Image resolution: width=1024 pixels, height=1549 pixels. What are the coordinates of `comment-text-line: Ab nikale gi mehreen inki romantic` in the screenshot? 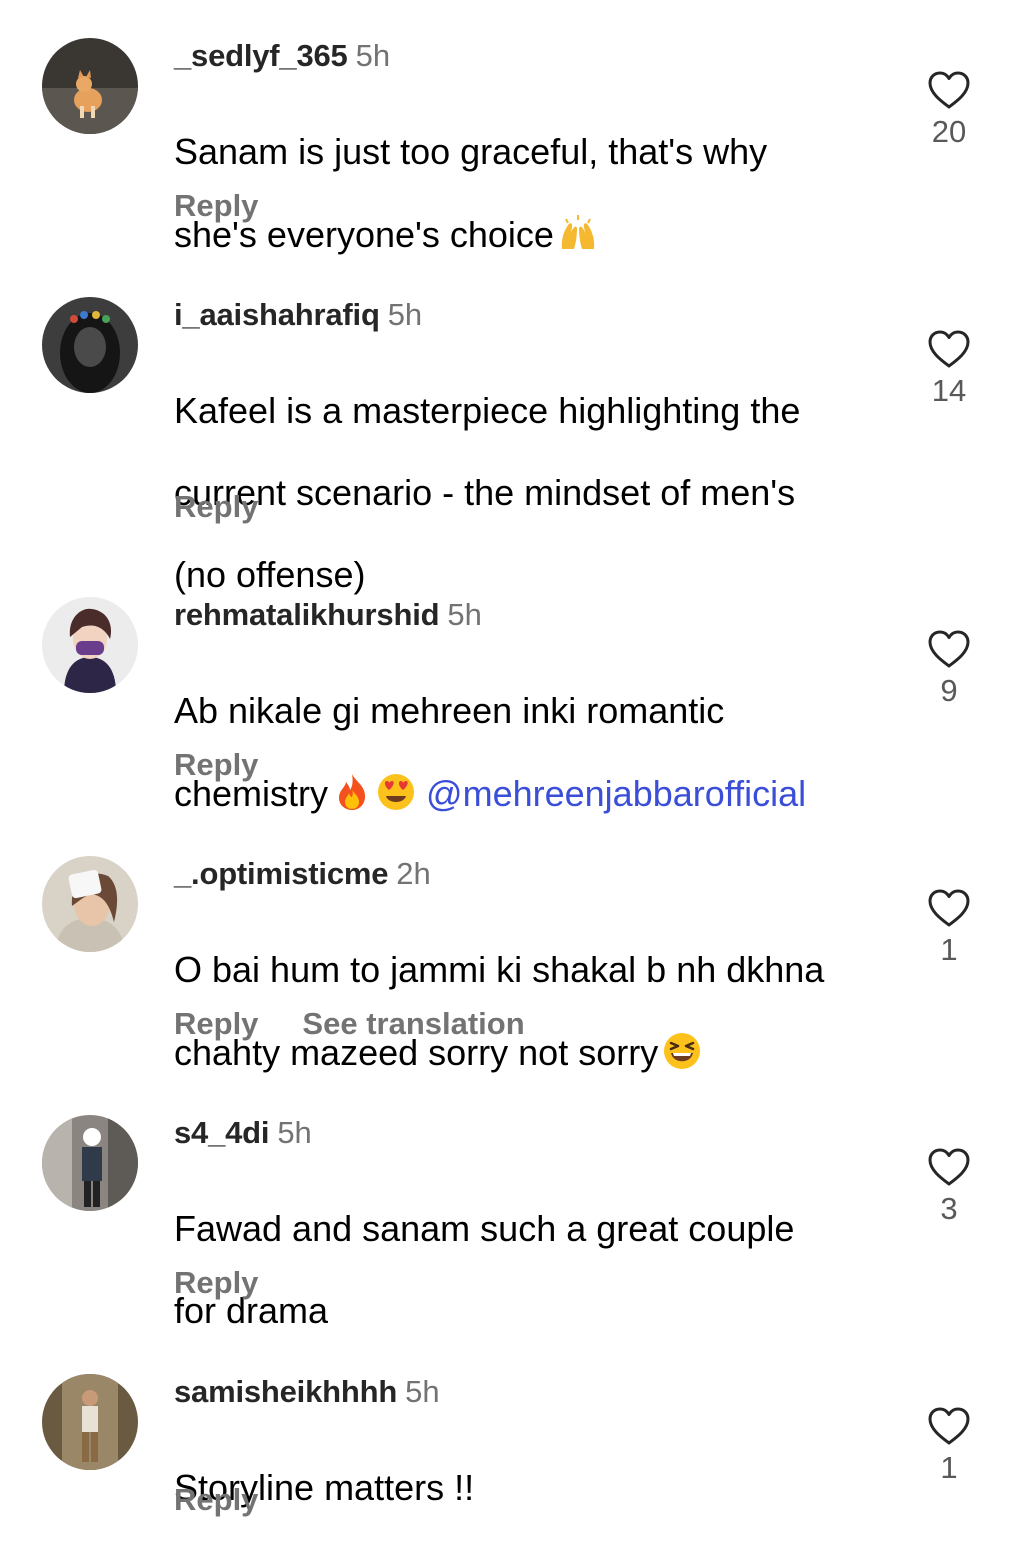 It's located at (449, 710).